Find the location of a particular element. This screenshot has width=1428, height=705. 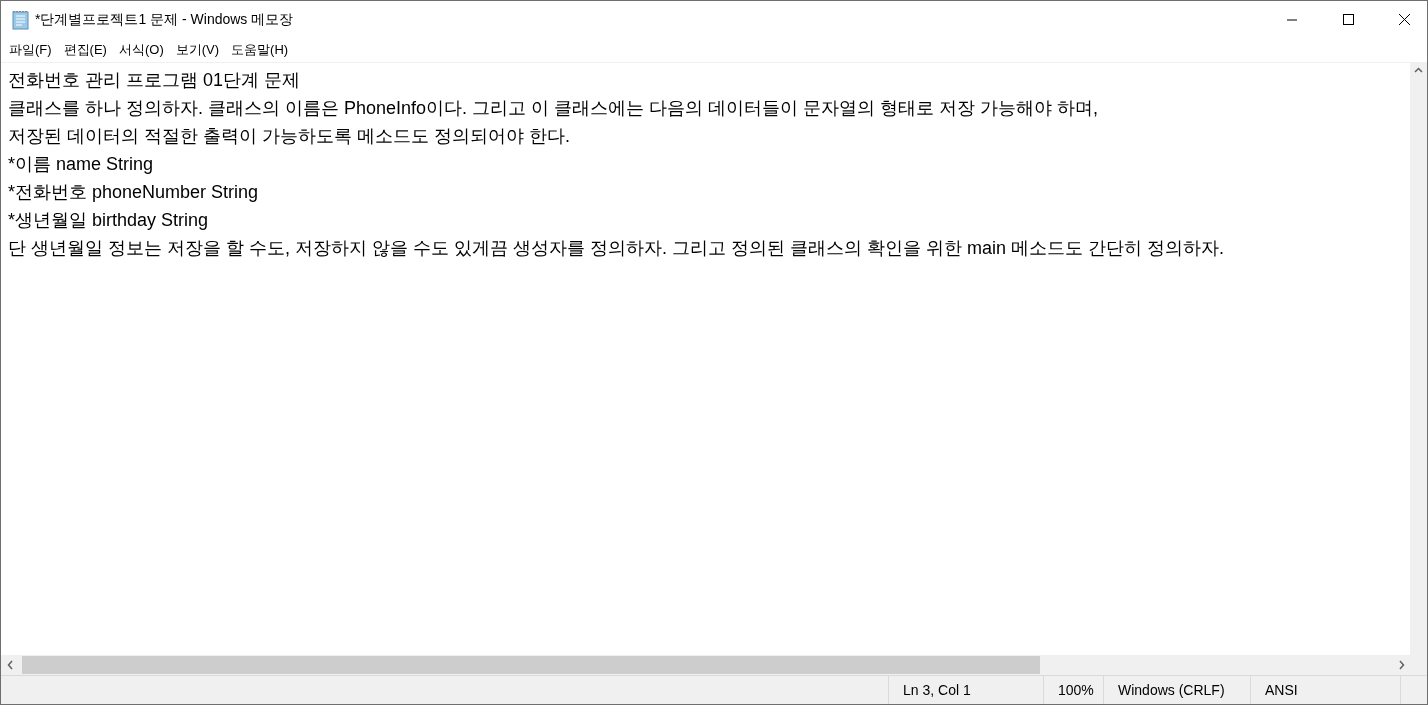

scroll-up-icon is located at coordinates (1418, 70).